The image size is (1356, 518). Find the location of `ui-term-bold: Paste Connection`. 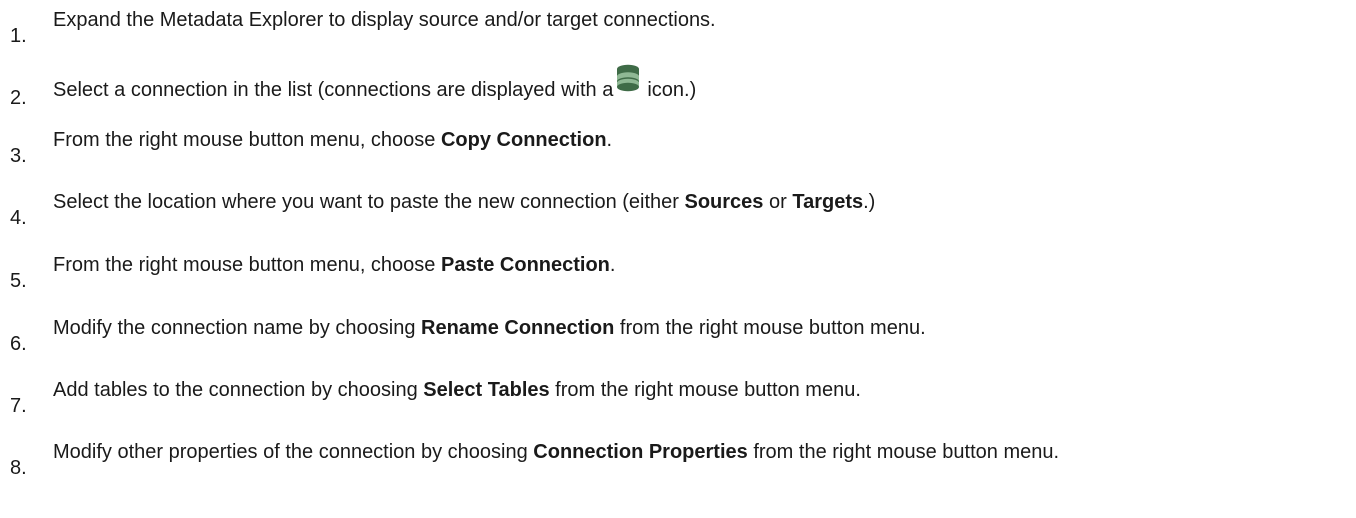

ui-term-bold: Paste Connection is located at coordinates (525, 265).